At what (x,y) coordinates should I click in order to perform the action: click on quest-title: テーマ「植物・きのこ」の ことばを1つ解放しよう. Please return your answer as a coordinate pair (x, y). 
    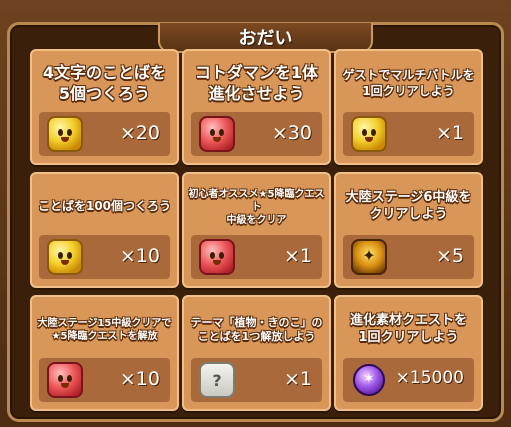
    Looking at the image, I should click on (256, 329).